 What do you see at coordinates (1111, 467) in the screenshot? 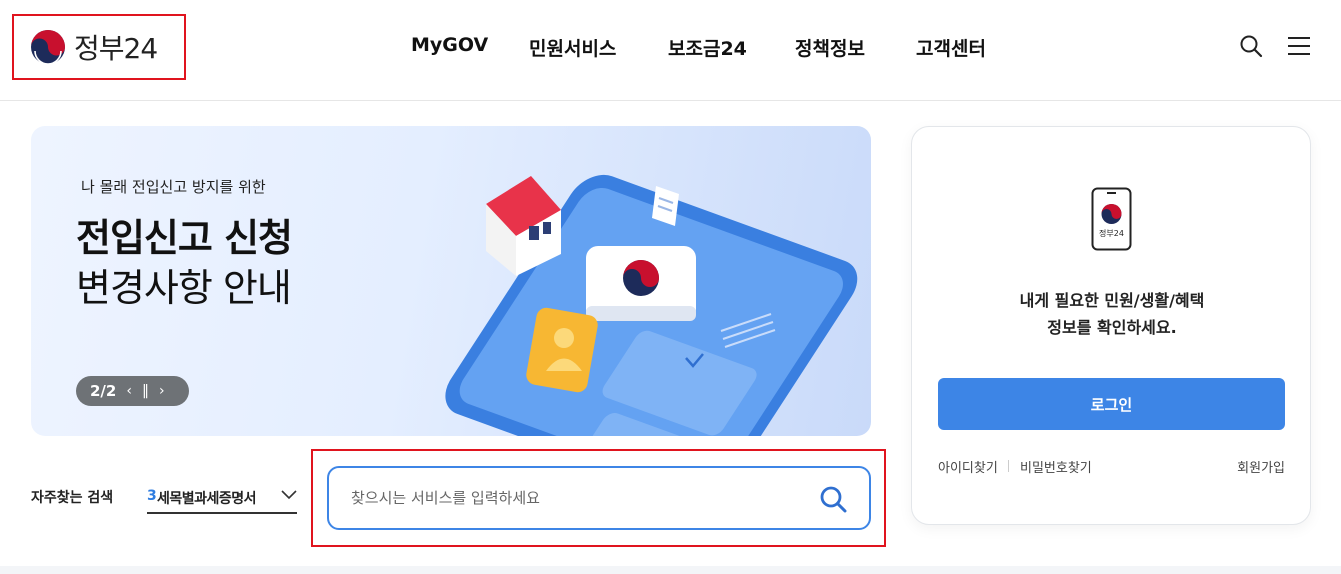
I see `login-links: 아이디찾기 비밀번호찾기 회원가입` at bounding box center [1111, 467].